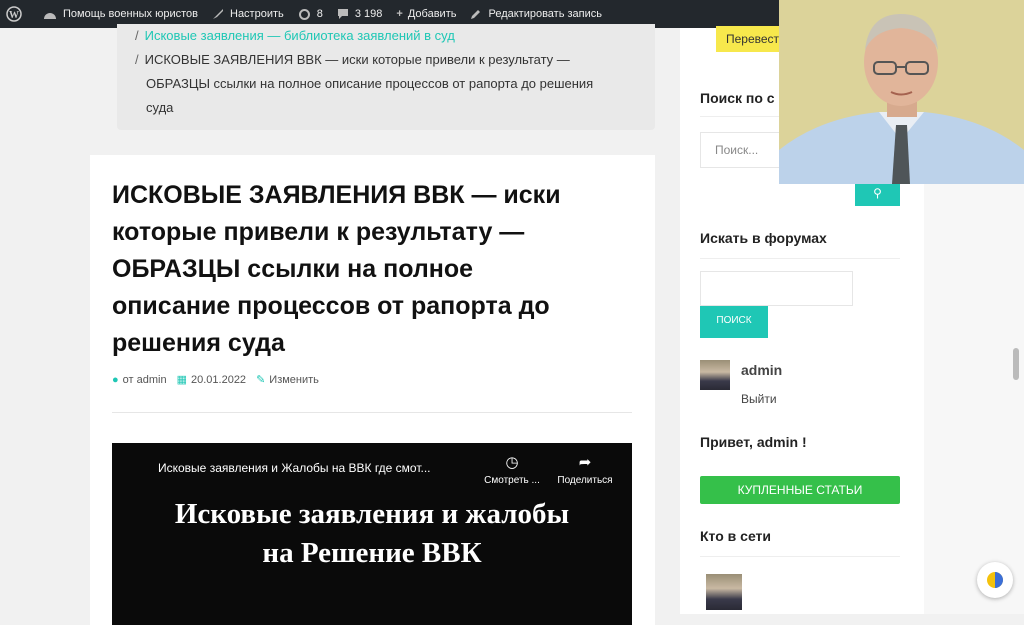  I want to click on edit-icon: ✎, so click(261, 380).